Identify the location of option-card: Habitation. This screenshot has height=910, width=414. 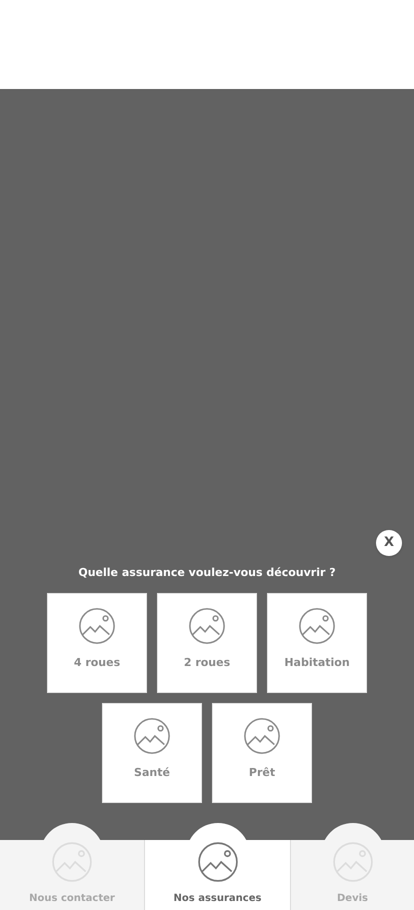
(317, 643).